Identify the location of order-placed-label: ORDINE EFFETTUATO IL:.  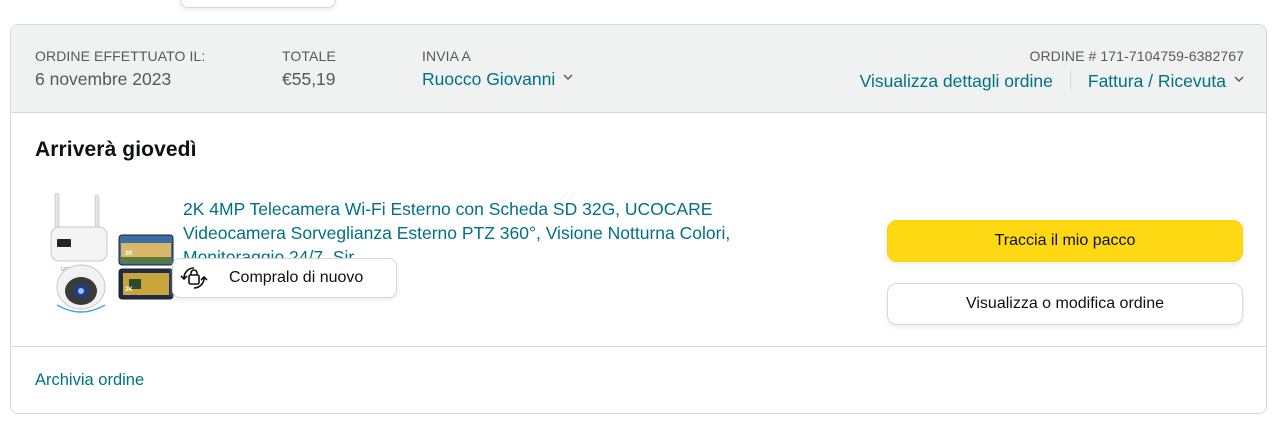
(120, 56).